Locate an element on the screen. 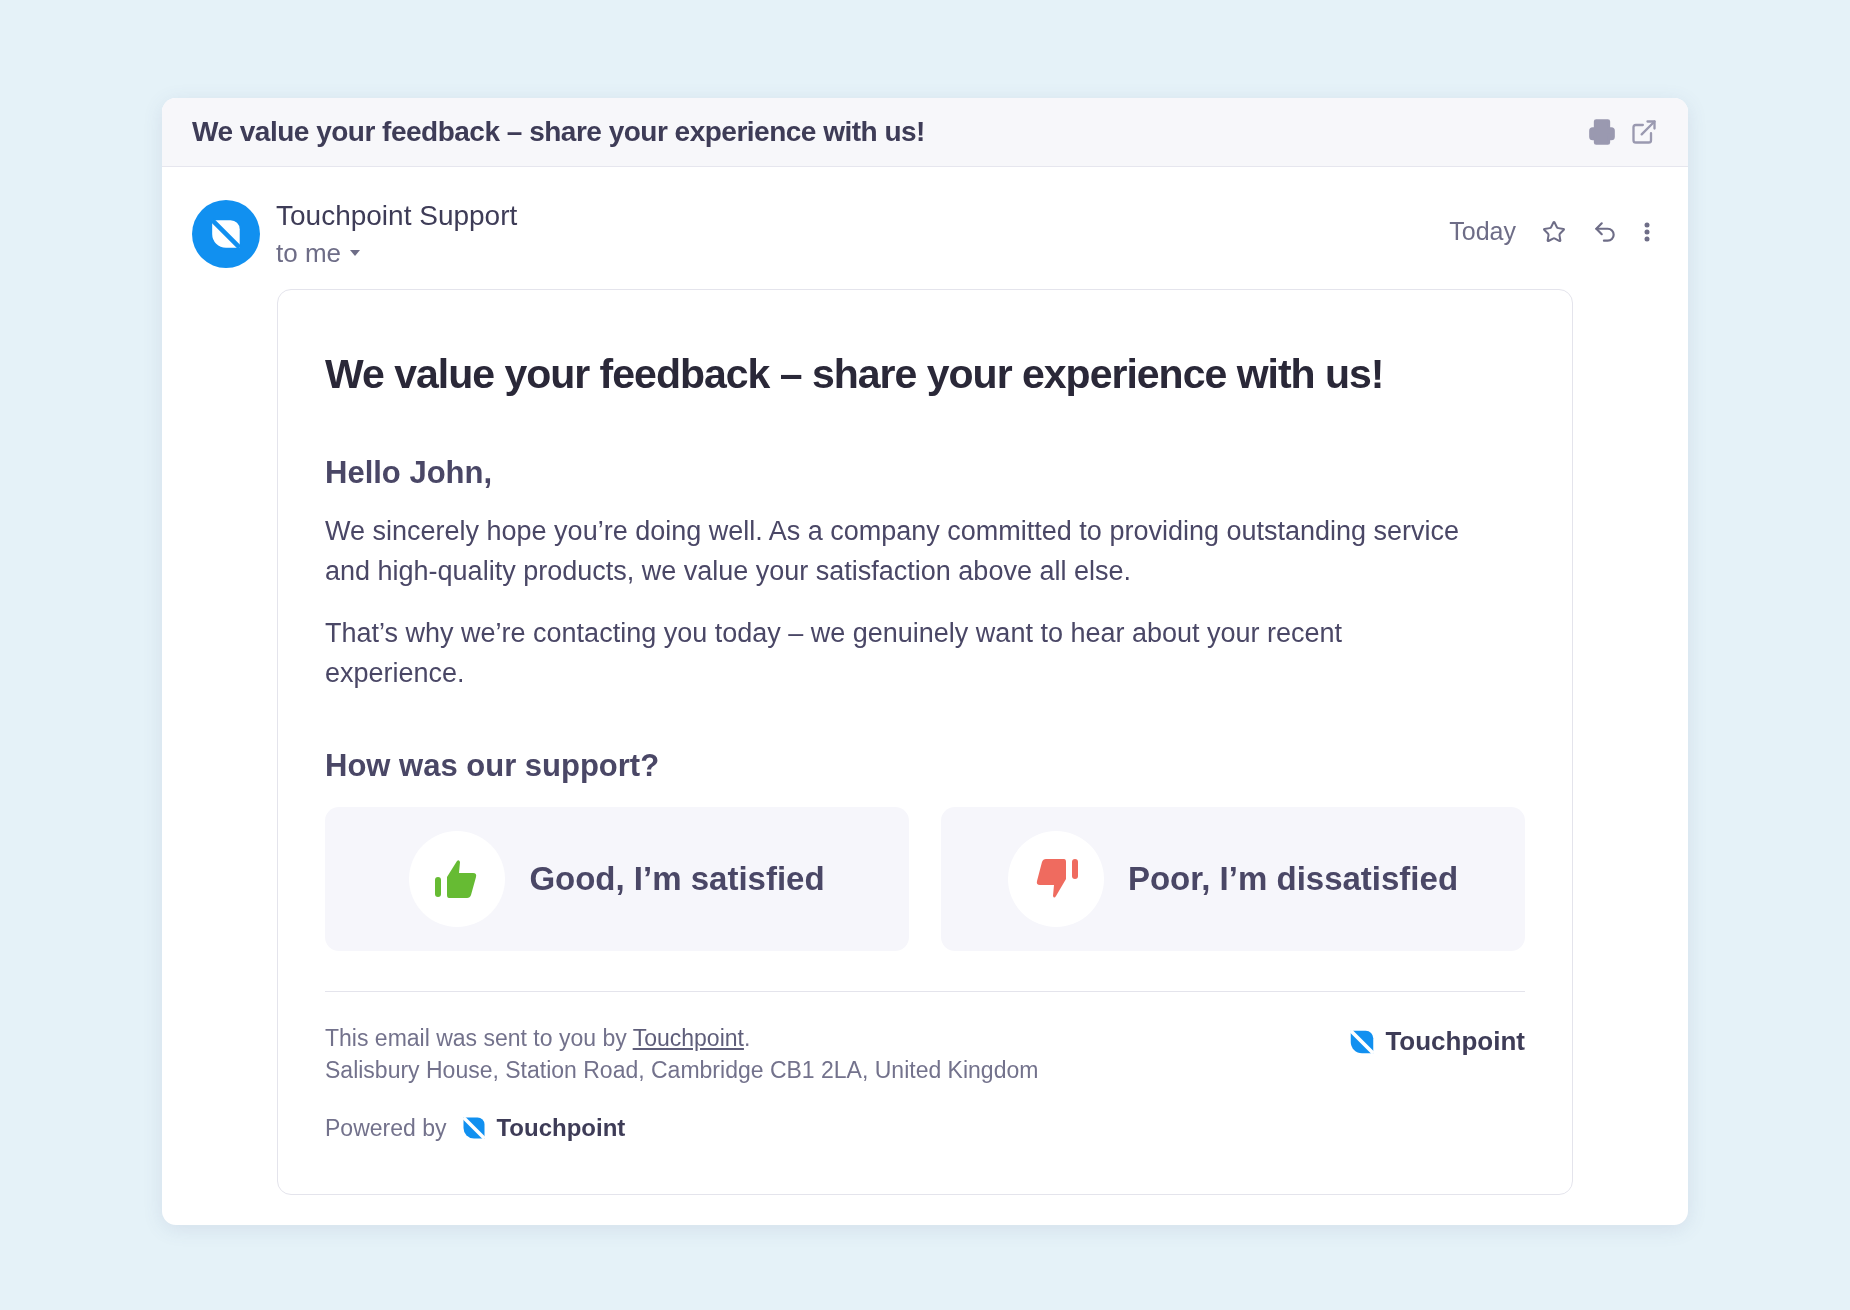 The image size is (1850, 1310). open-in-new-window-button is located at coordinates (1644, 132).